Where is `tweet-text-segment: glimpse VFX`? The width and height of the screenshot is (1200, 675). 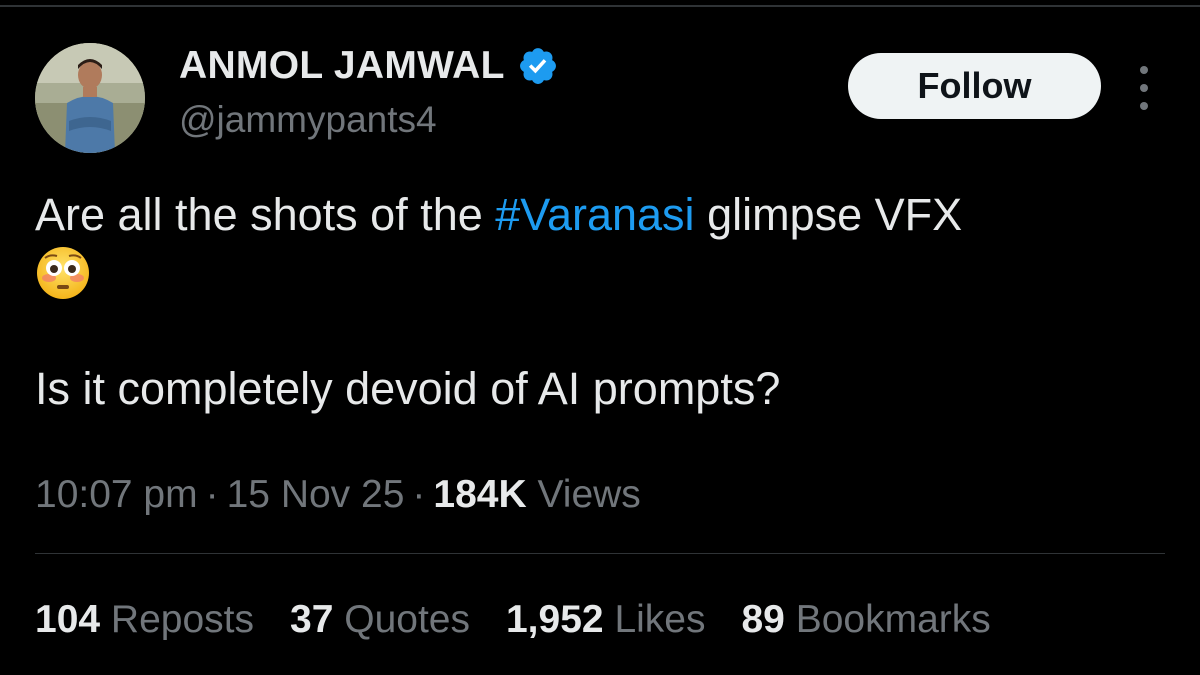 tweet-text-segment: glimpse VFX is located at coordinates (828, 214).